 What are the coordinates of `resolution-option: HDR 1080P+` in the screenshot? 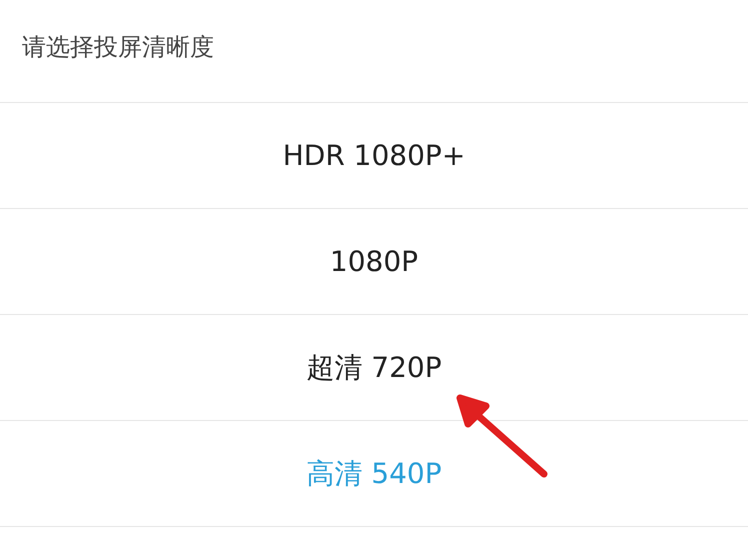 It's located at (374, 155).